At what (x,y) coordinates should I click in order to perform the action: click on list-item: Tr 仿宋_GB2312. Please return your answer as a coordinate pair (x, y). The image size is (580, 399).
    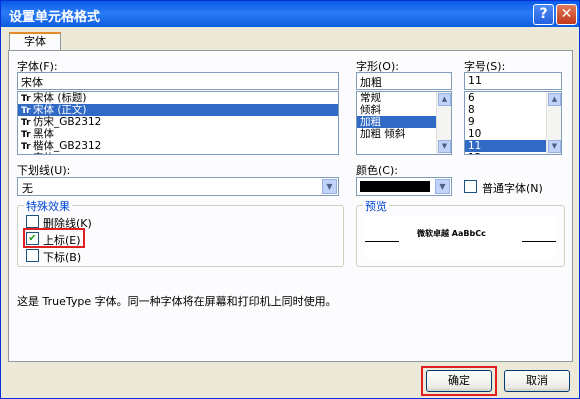
    Looking at the image, I should click on (178, 122).